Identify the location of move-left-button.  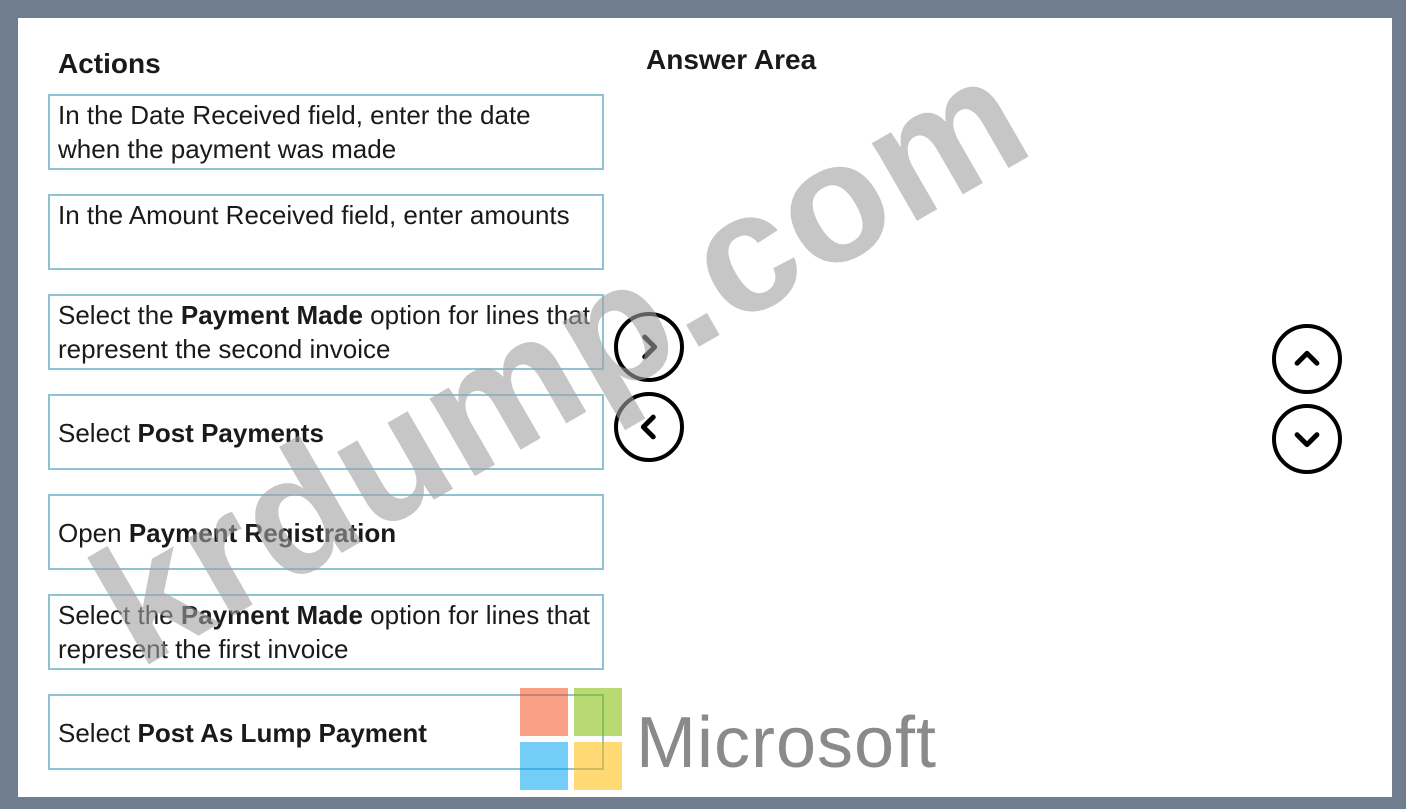
(649, 427).